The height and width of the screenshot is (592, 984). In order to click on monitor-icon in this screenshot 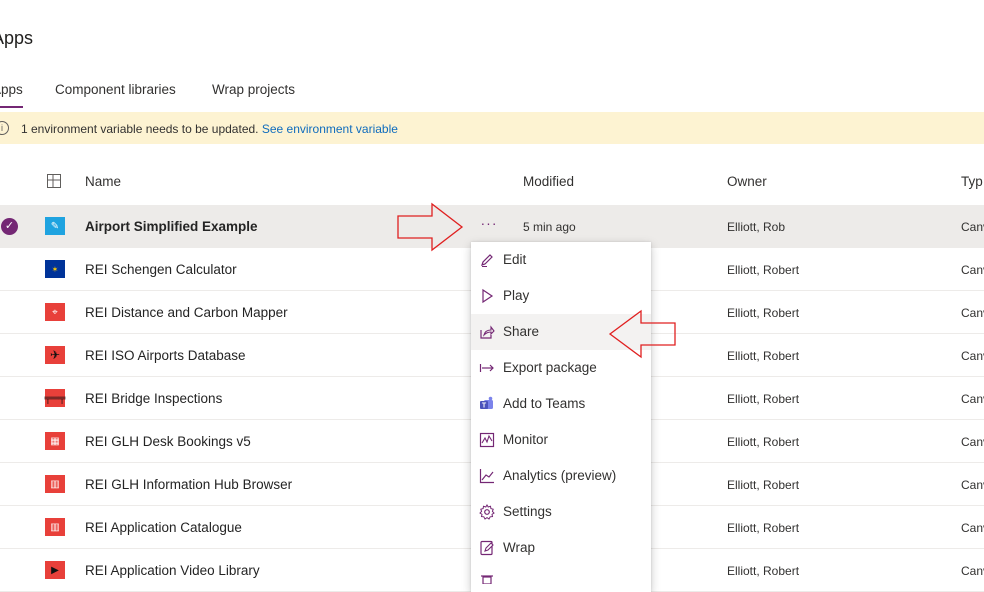, I will do `click(487, 440)`.